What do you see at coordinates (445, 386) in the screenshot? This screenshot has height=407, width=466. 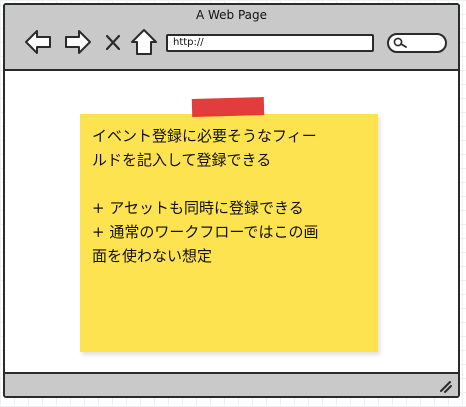 I see `resize-grip-icon` at bounding box center [445, 386].